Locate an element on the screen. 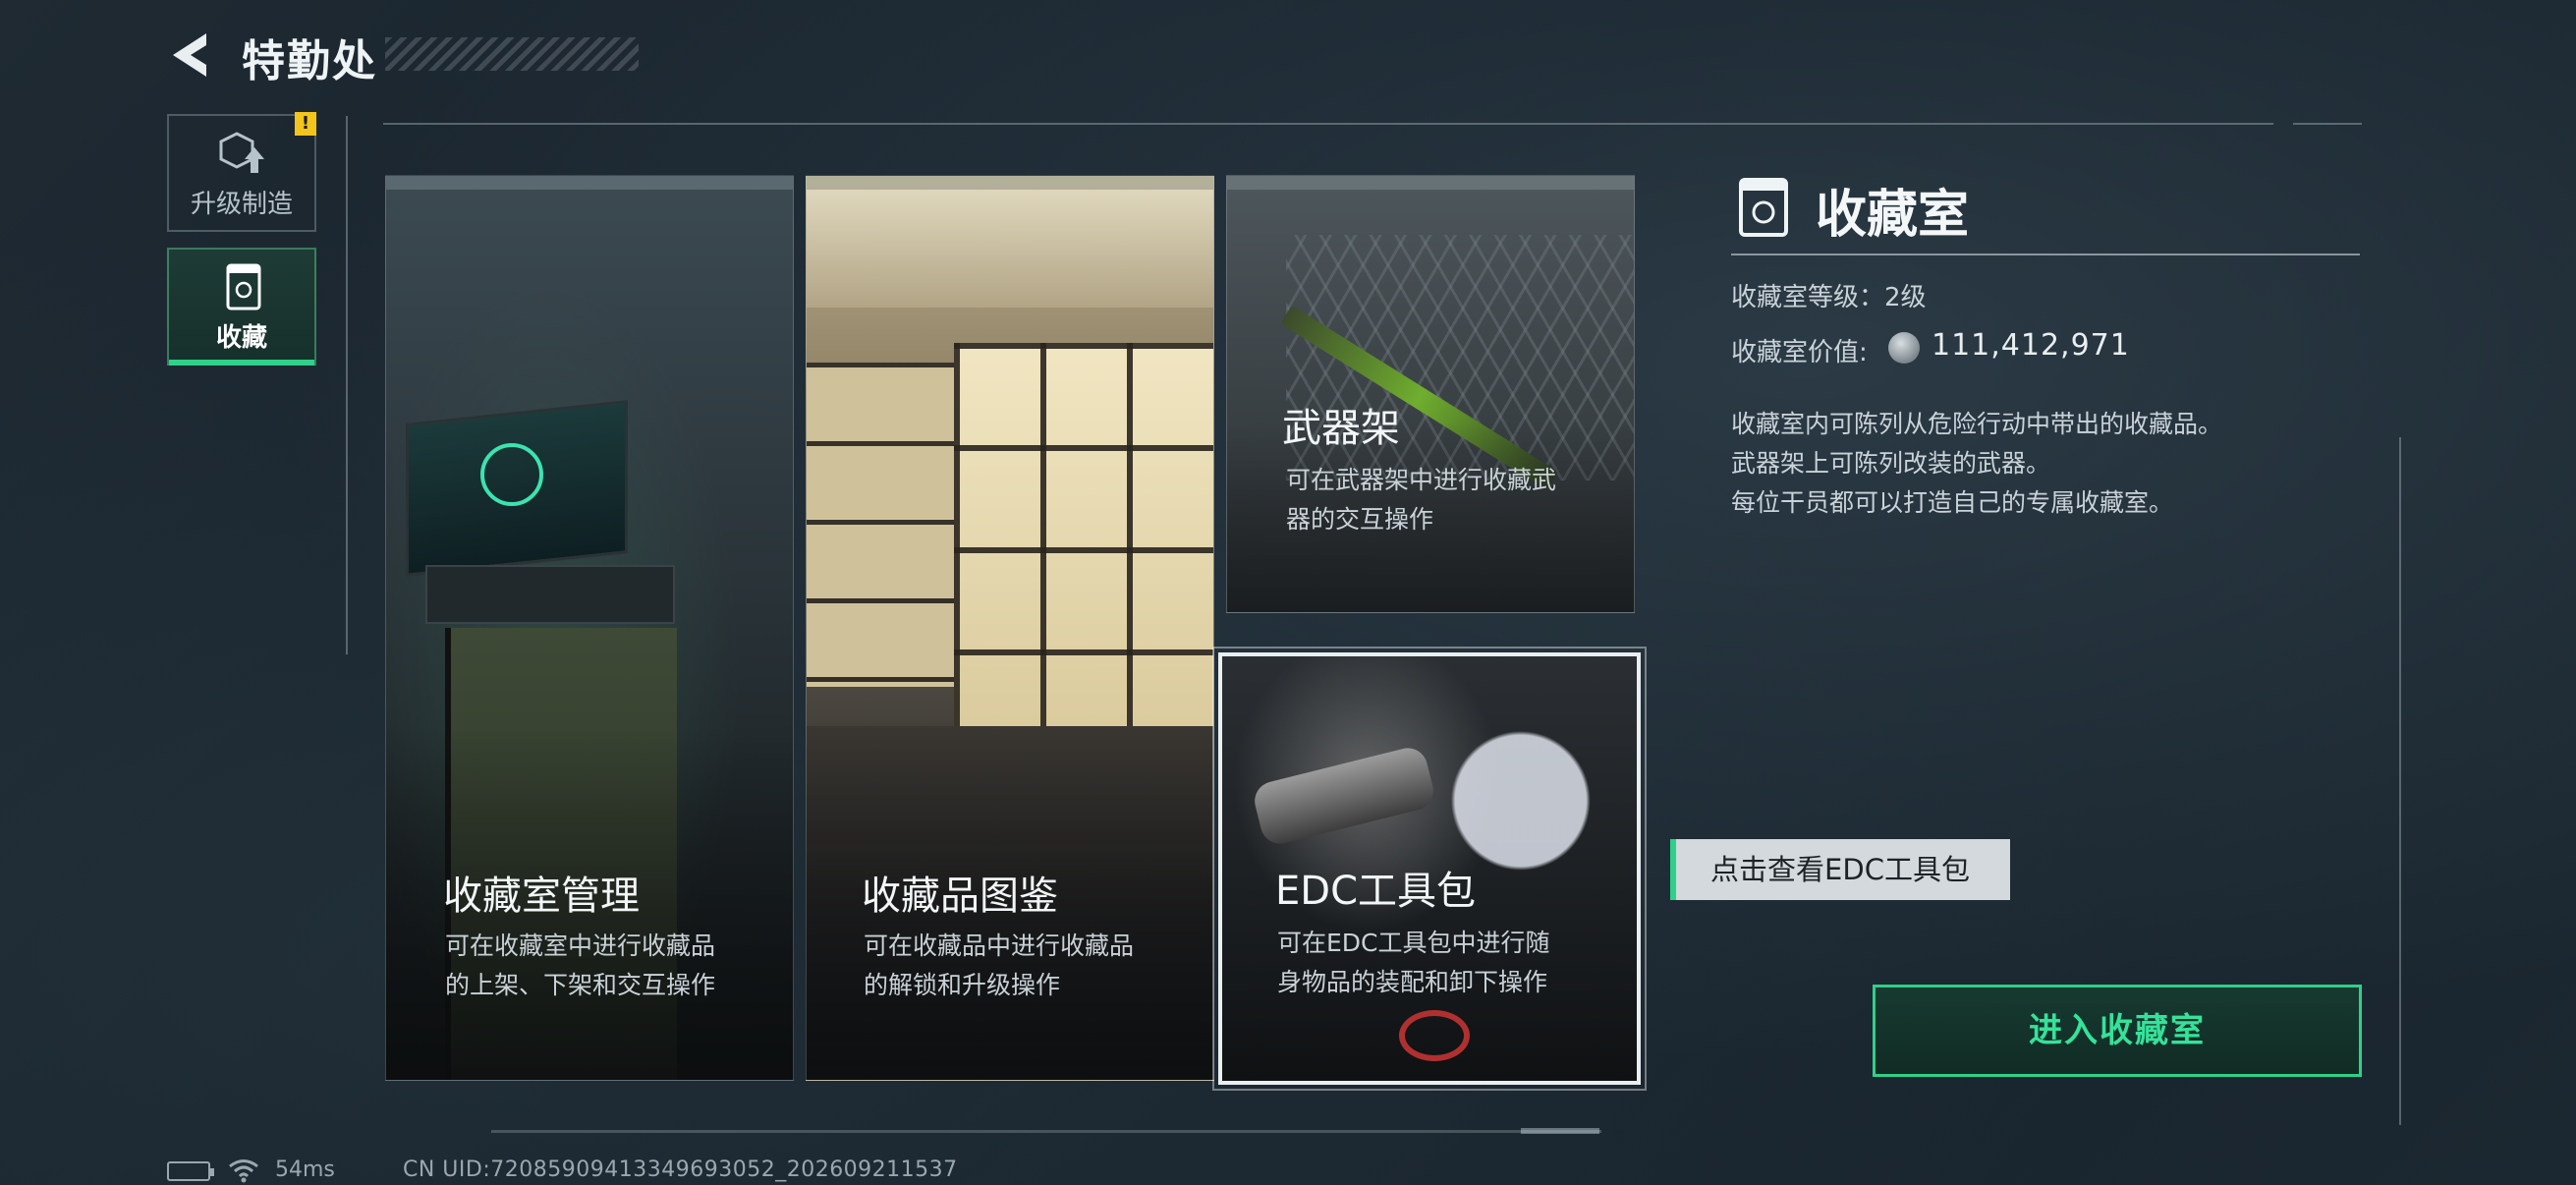  card-weapon-rack: 武器架 可在武器架中进行收藏武 器的交互操作 is located at coordinates (1430, 394).